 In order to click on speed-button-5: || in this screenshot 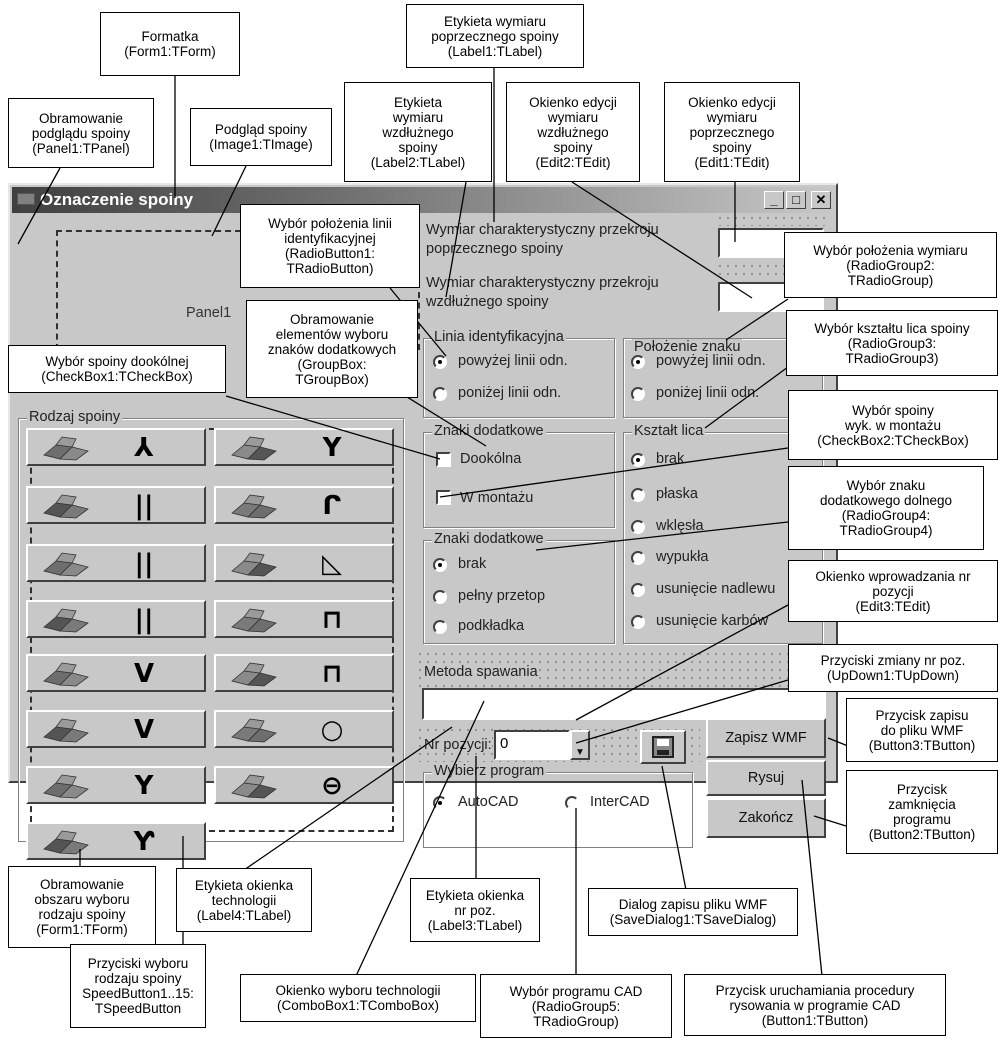, I will do `click(116, 563)`.